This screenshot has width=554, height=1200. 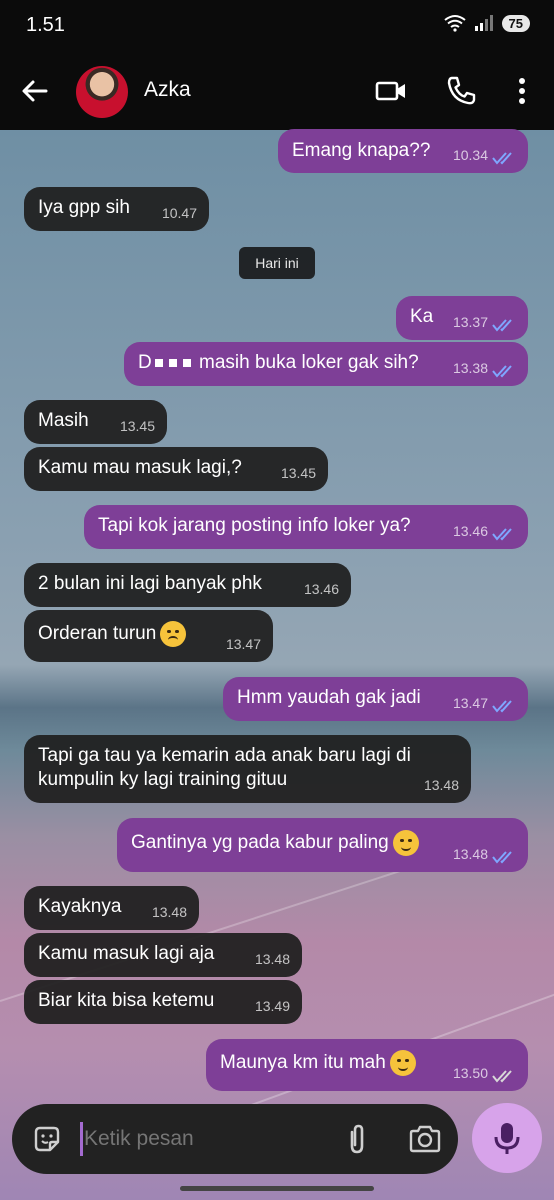 I want to click on message-outgoing: Gantinya yg pada kabur paling 13.48, so click(x=322, y=845).